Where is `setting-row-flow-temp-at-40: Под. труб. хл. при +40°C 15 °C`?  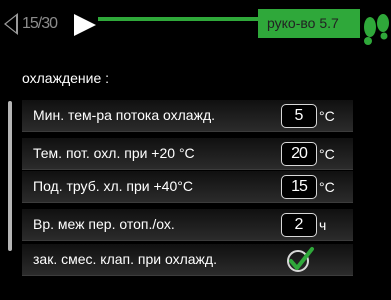 setting-row-flow-temp-at-40: Под. труб. хл. при +40°C 15 °C is located at coordinates (187, 187).